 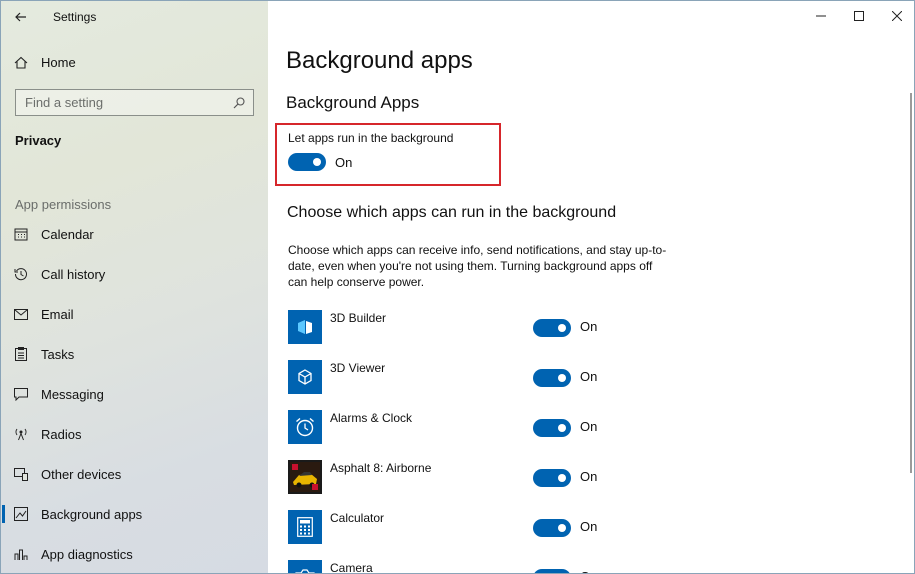 What do you see at coordinates (453, 327) in the screenshot?
I see `app-row-3d-builder: 3D Builder On` at bounding box center [453, 327].